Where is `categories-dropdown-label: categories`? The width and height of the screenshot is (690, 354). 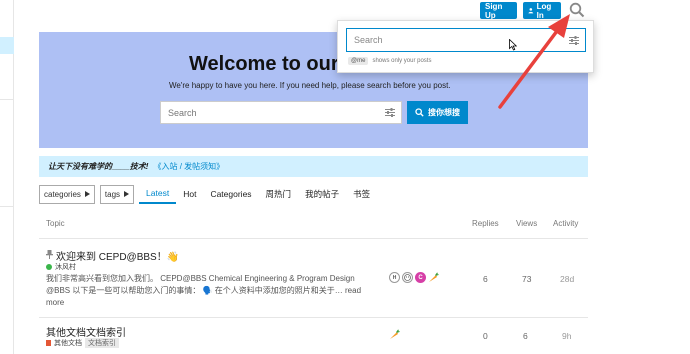 categories-dropdown-label: categories is located at coordinates (62, 194).